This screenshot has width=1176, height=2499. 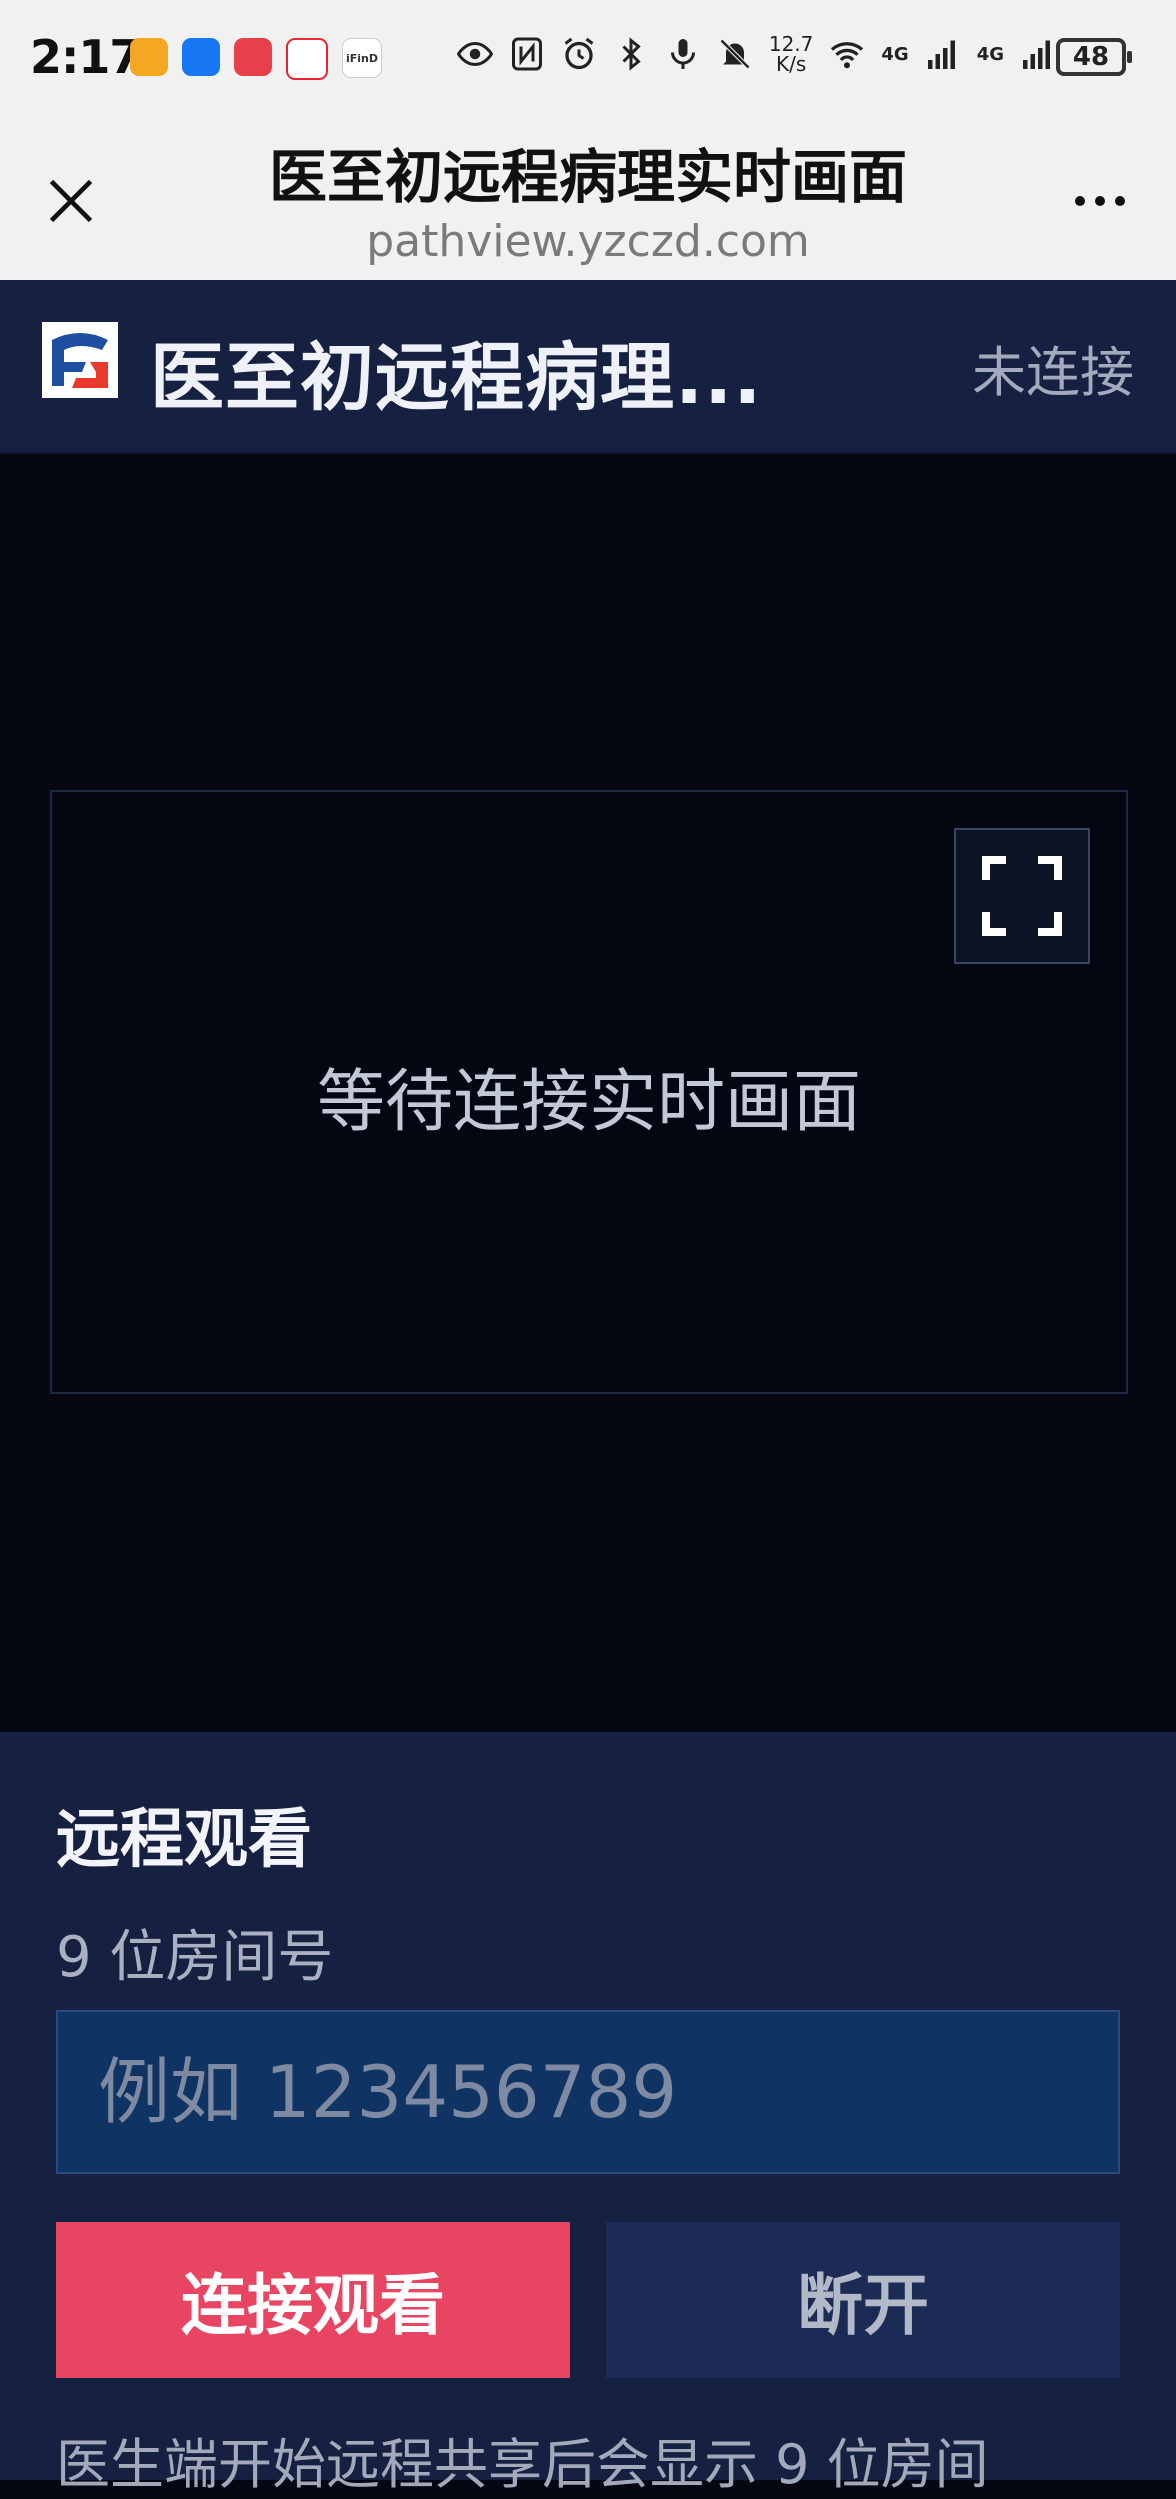 I want to click on wifi-icon, so click(x=847, y=54).